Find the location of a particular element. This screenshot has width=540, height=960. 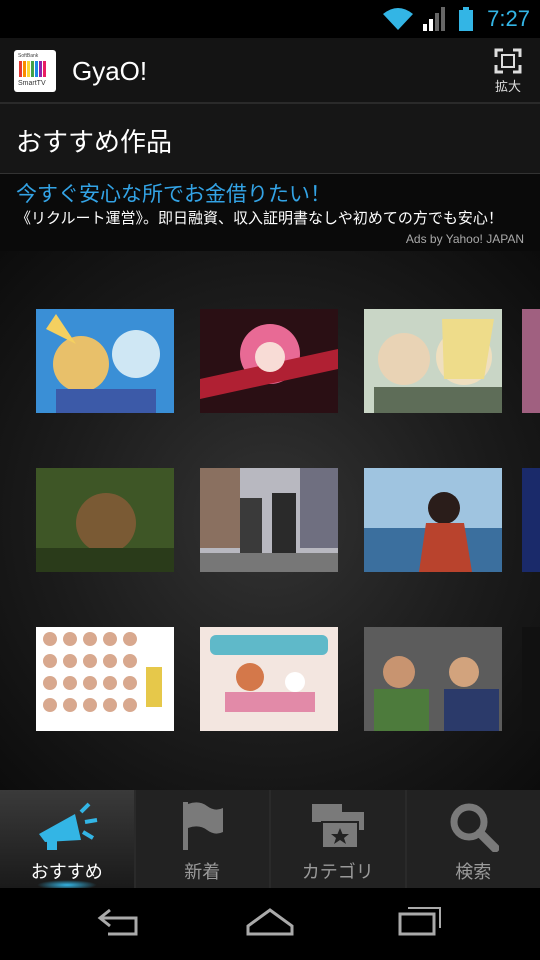

app-title: GyaO! is located at coordinates (110, 71).